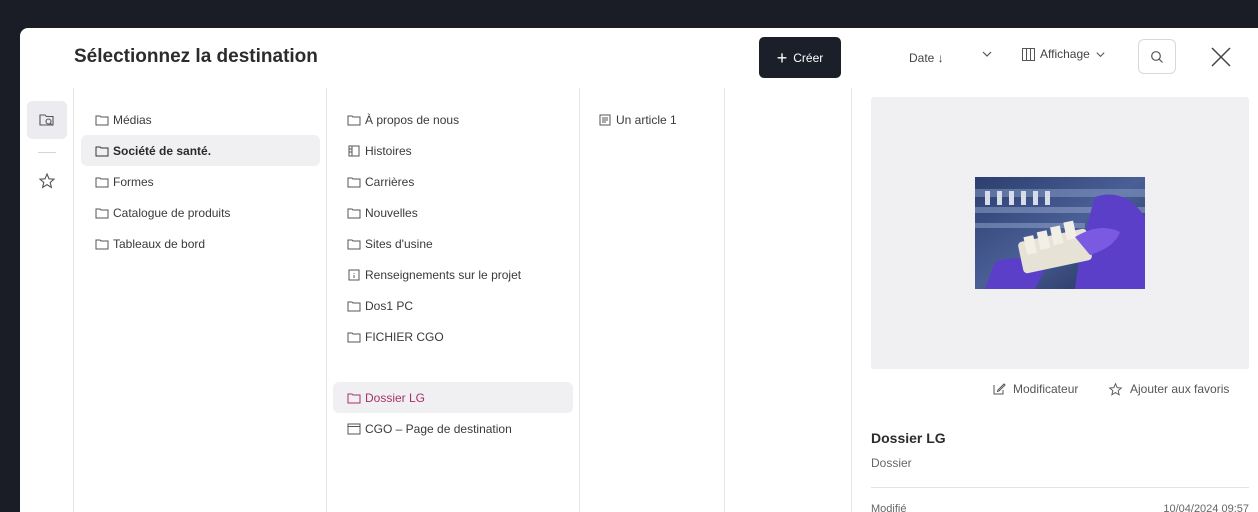  I want to click on edit-icon, so click(999, 389).